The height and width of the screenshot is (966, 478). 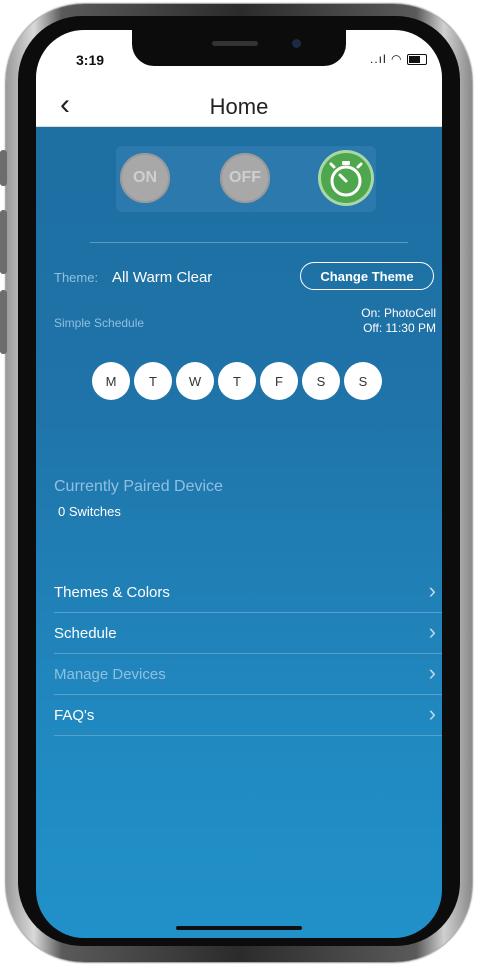 I want to click on day-wednesday: W, so click(x=195, y=381).